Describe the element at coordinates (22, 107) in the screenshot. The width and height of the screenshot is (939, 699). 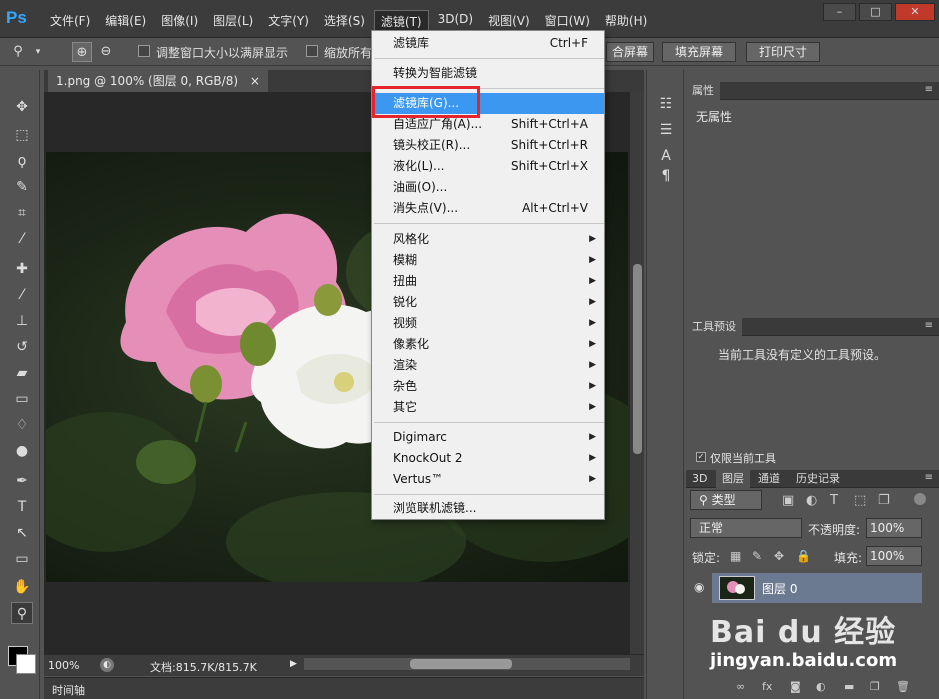
I see `move-tool-icon: ✥` at that location.